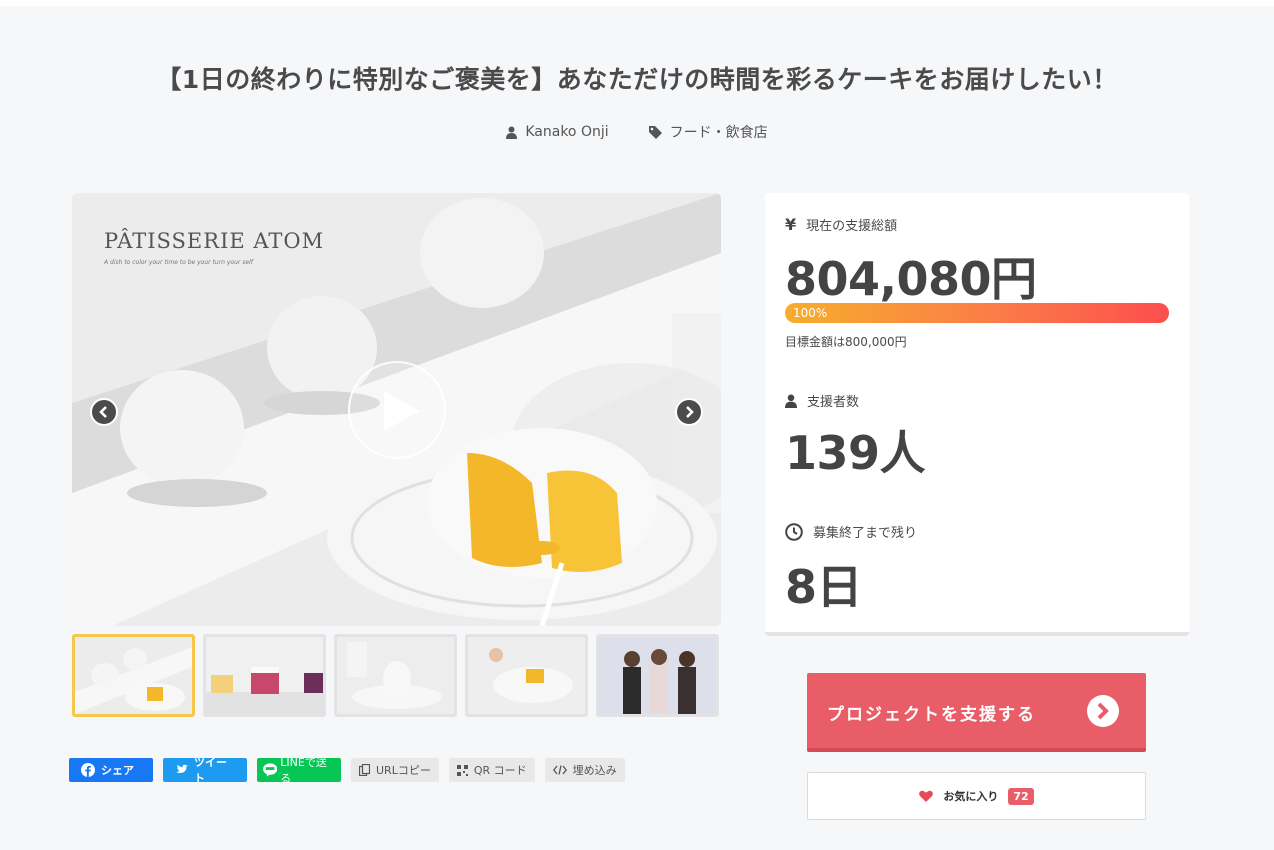 This screenshot has width=1274, height=850. I want to click on qr-code-label: QR コード, so click(500, 770).